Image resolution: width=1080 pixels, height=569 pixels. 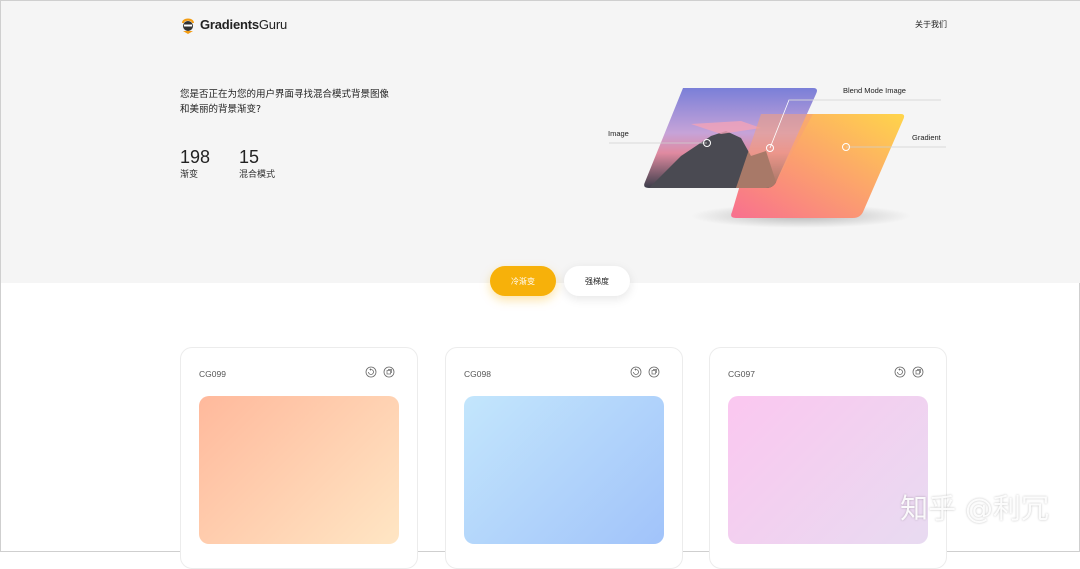 I want to click on logo-text: GradientsGuru, so click(x=243, y=24).